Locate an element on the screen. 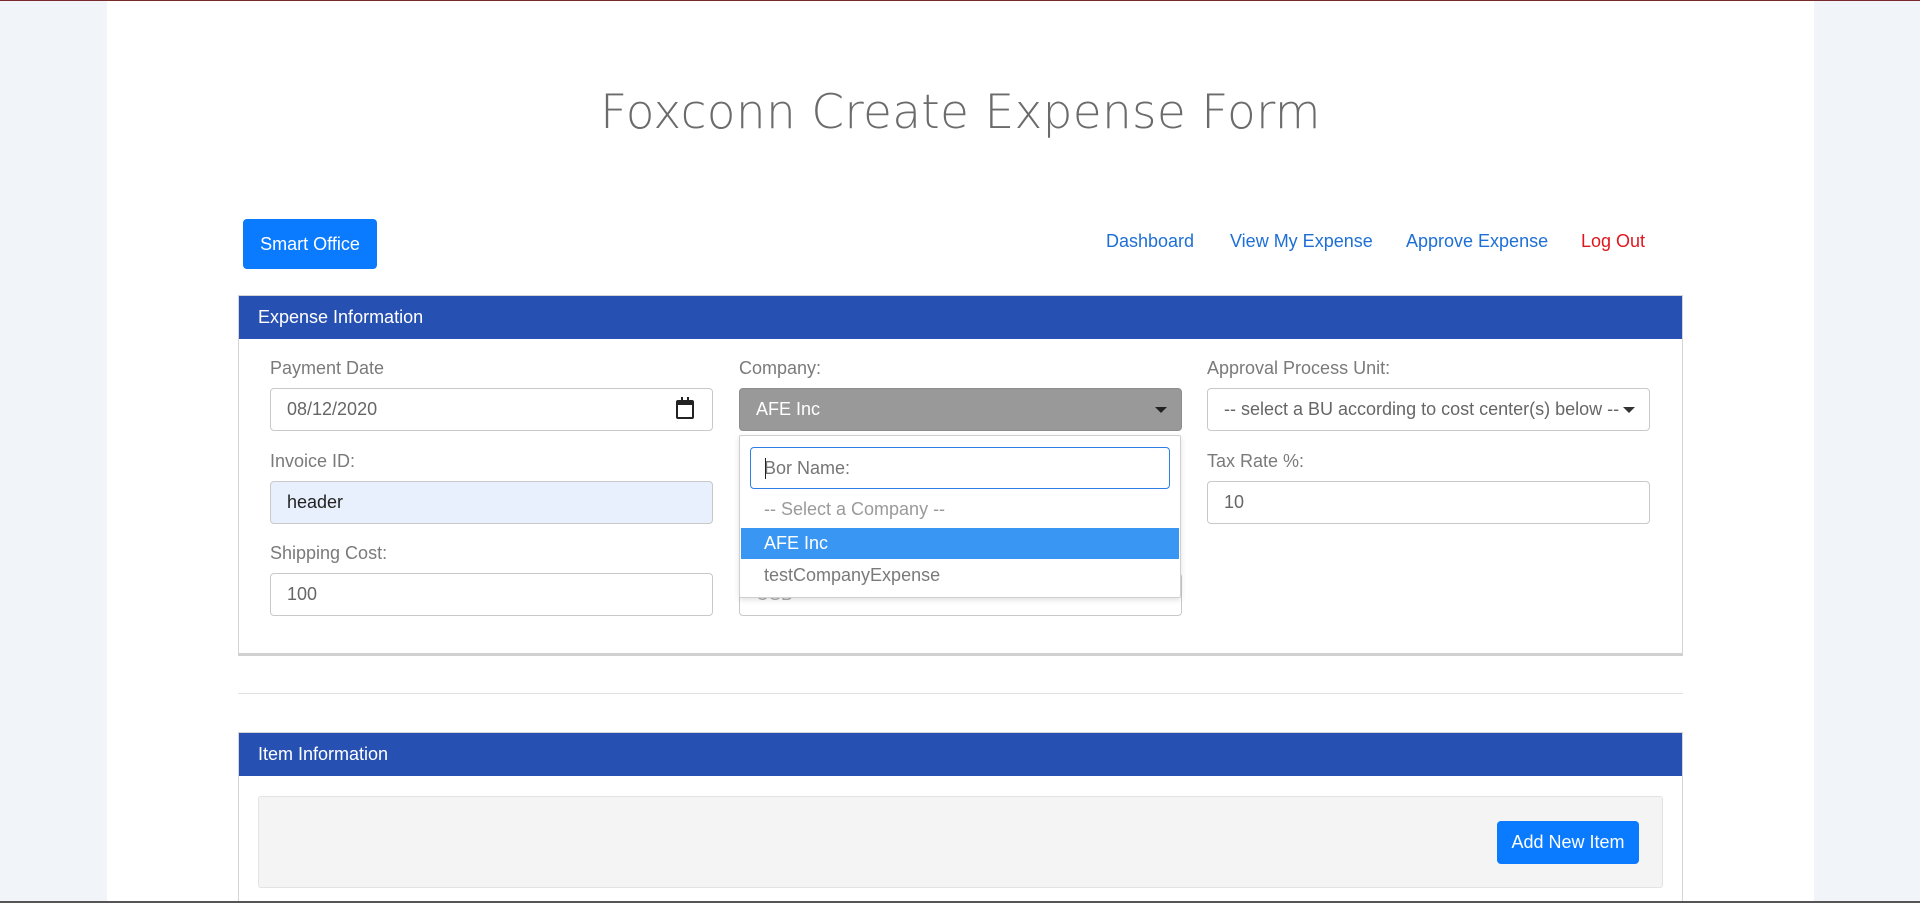  calendar-icon is located at coordinates (685, 408).